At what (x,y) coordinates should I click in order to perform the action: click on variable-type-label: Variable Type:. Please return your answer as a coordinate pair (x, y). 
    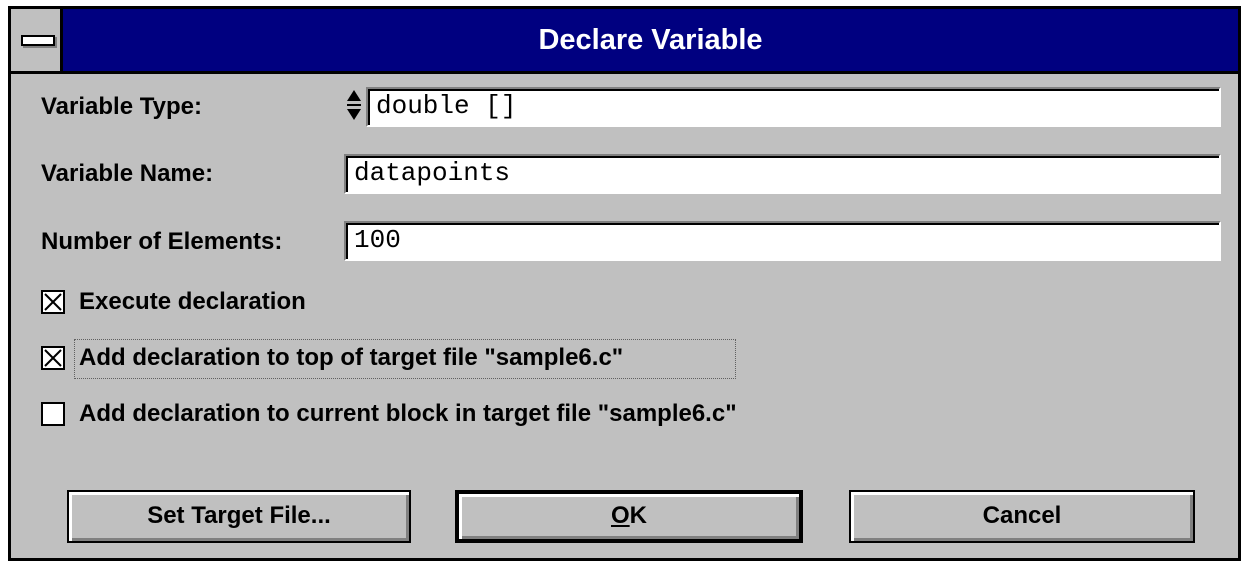
    Looking at the image, I should click on (121, 106).